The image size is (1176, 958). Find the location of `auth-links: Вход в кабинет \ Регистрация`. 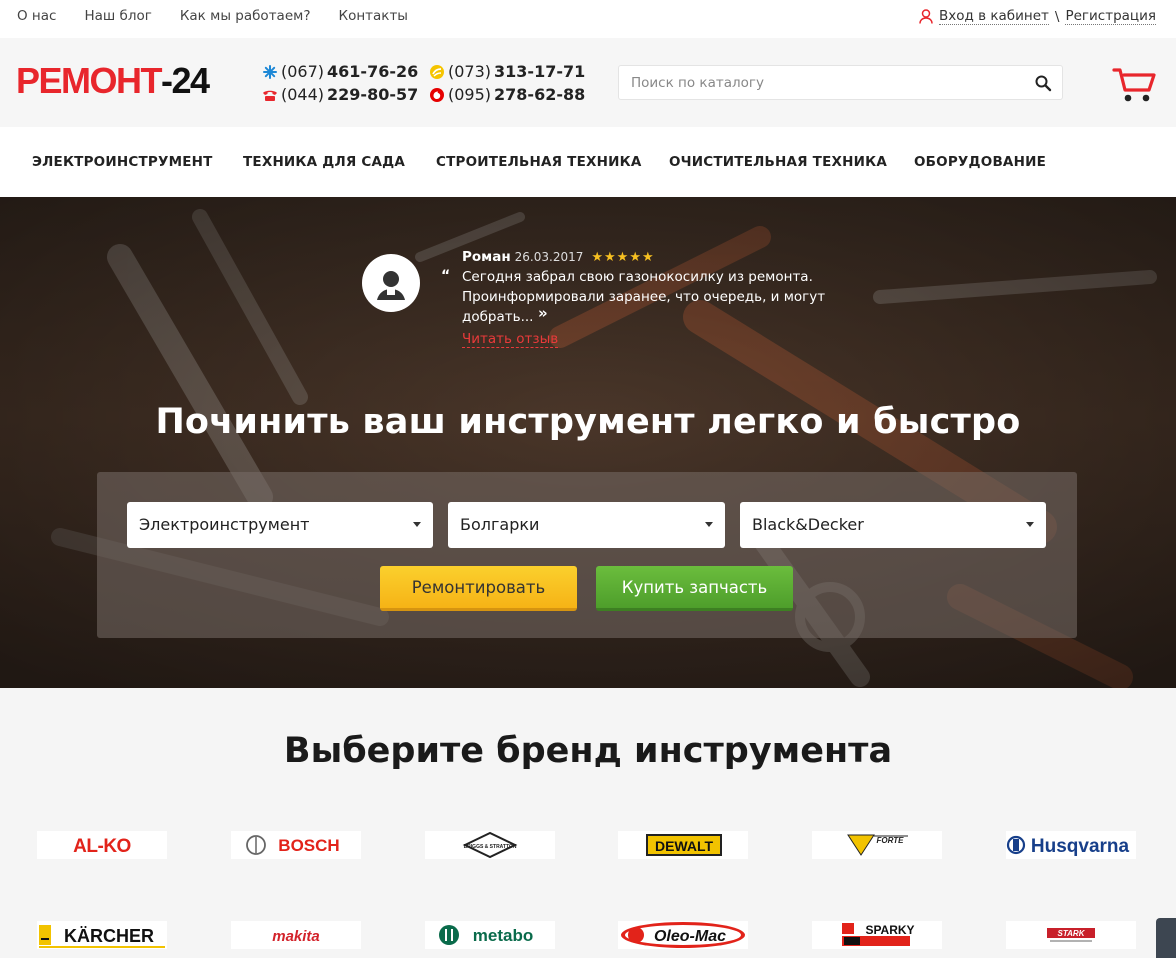

auth-links: Вход в кабинет \ Регистрация is located at coordinates (1037, 16).